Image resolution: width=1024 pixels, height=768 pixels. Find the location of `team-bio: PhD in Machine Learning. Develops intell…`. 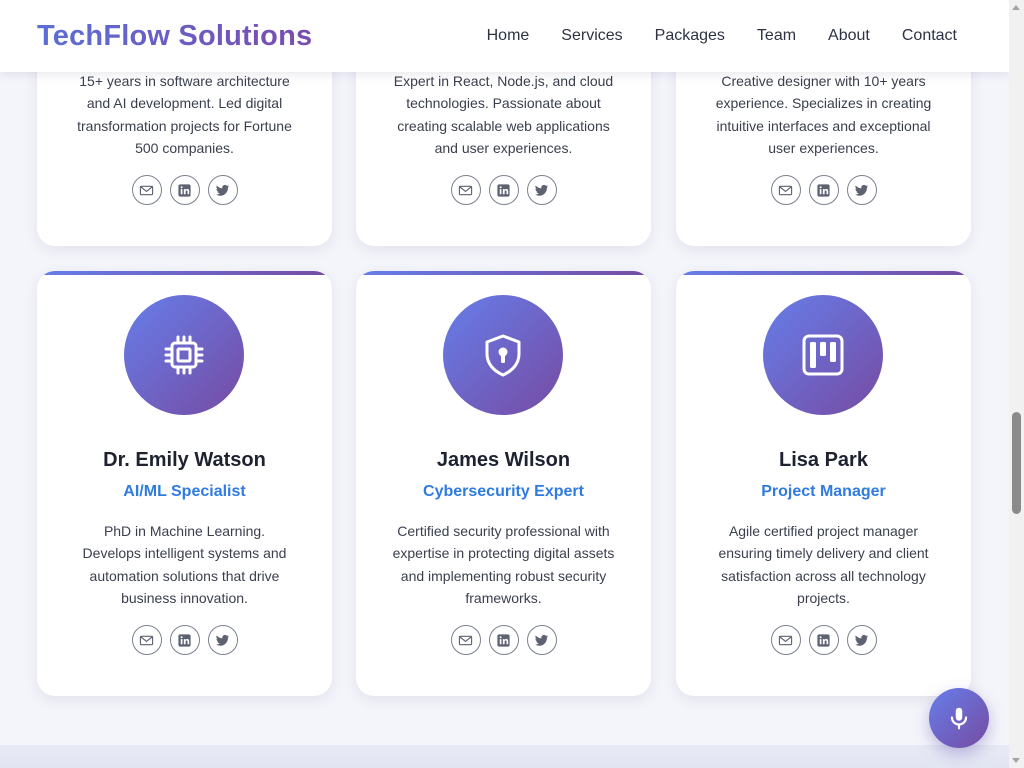

team-bio: PhD in Machine Learning. Develops intell… is located at coordinates (184, 564).